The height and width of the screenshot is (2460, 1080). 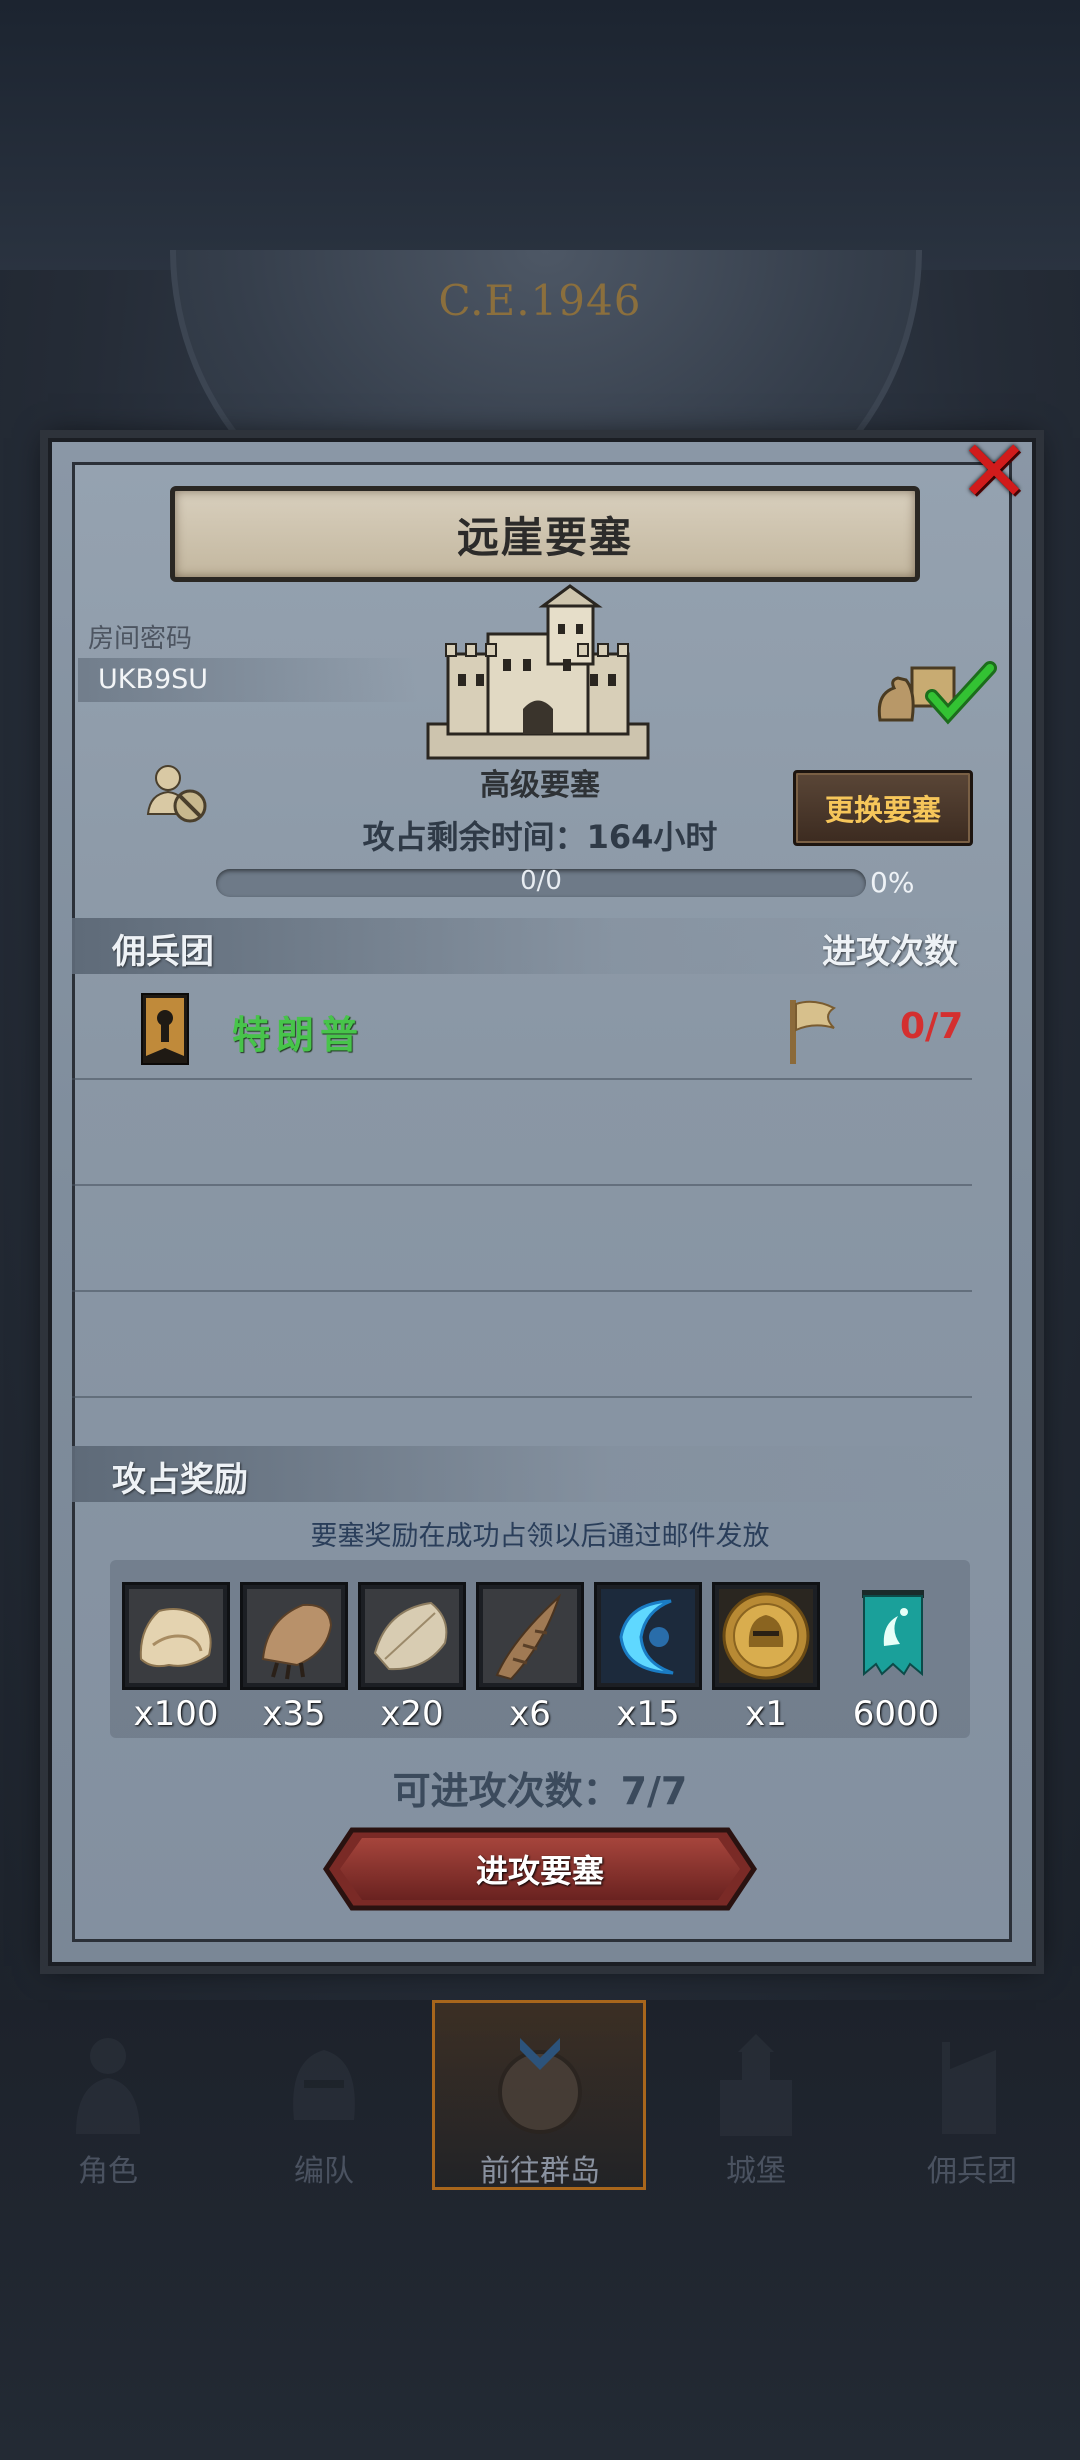 What do you see at coordinates (165, 1029) in the screenshot?
I see `guild-banner-icon` at bounding box center [165, 1029].